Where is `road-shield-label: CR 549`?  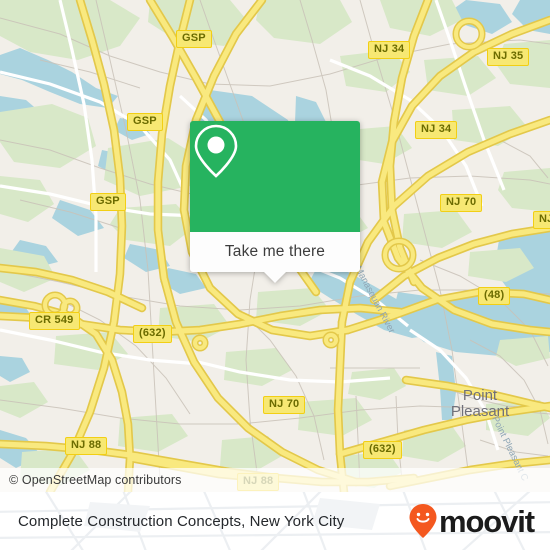
road-shield-label: CR 549 is located at coordinates (54, 320).